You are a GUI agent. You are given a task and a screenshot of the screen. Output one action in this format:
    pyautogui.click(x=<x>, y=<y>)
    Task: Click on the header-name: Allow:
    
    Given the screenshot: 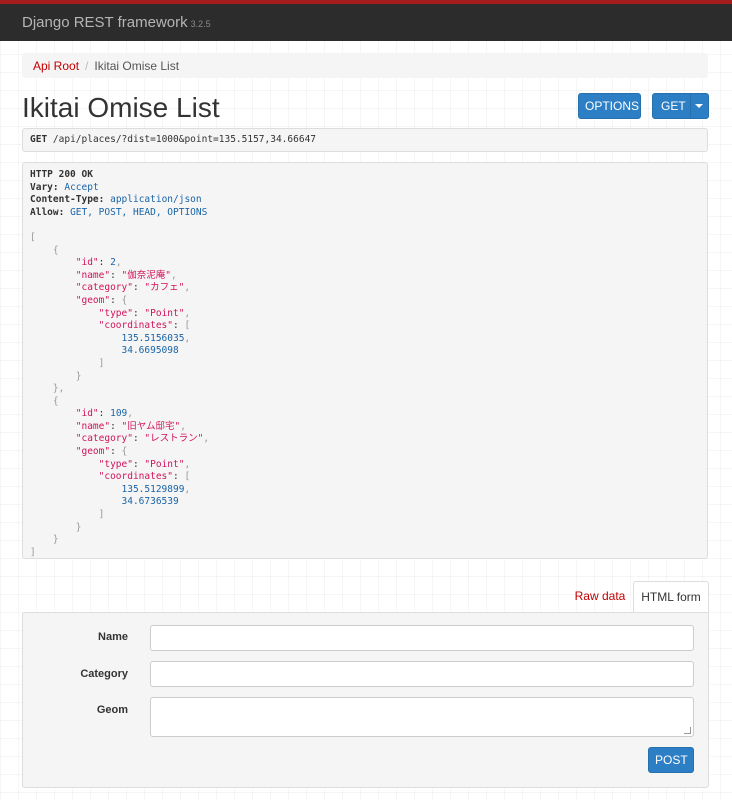 What is the action you would take?
    pyautogui.click(x=47, y=212)
    